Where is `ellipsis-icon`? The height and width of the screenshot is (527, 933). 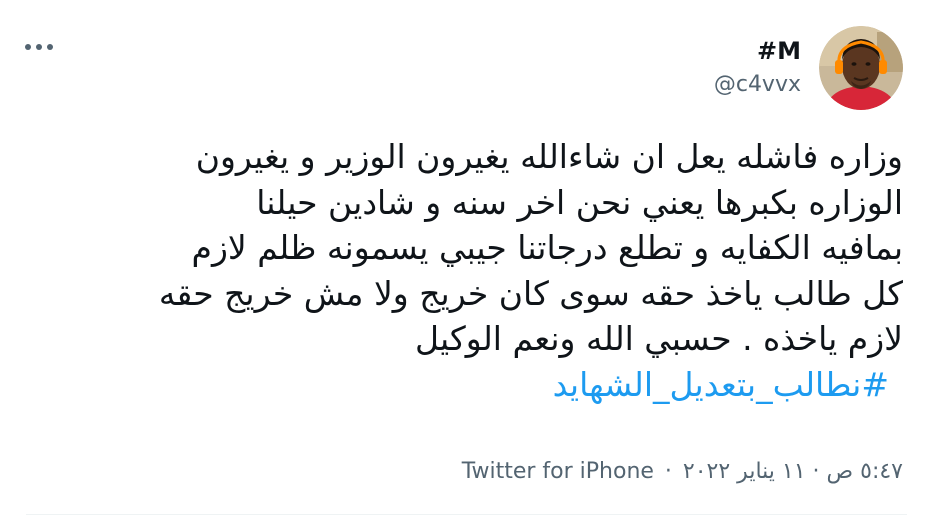
ellipsis-icon is located at coordinates (39, 47).